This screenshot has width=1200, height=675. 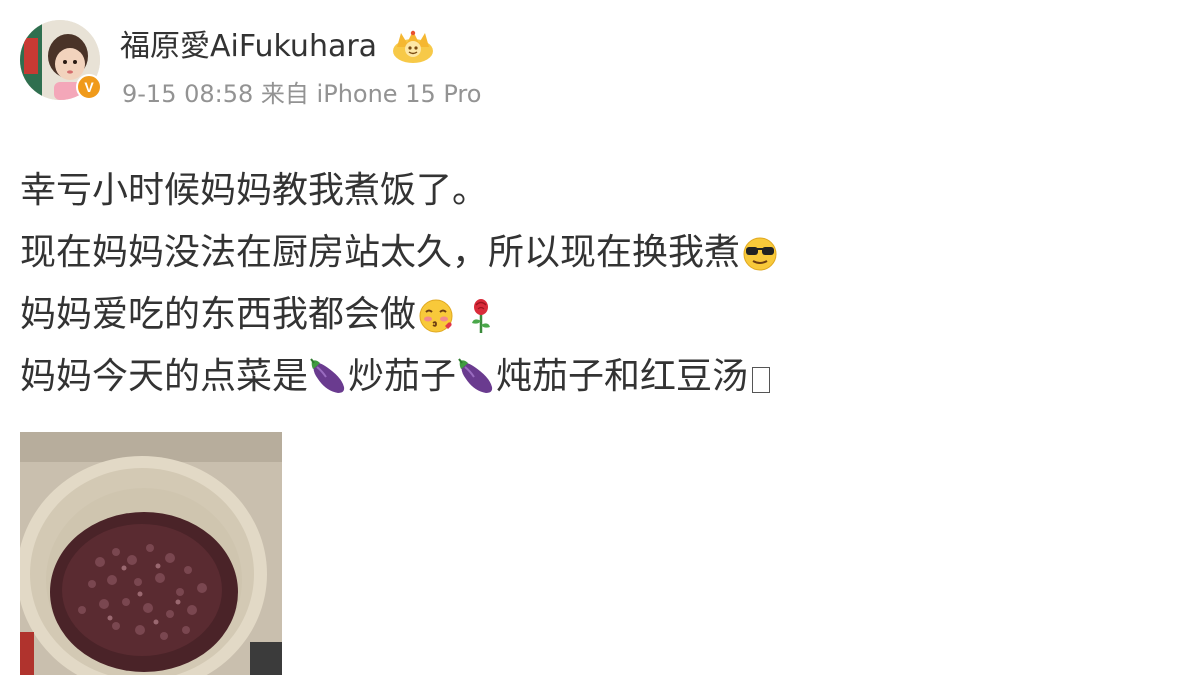 I want to click on post-line-2: 现在妈妈没法在厨房站太久，所以现在换我煮, so click(x=600, y=253).